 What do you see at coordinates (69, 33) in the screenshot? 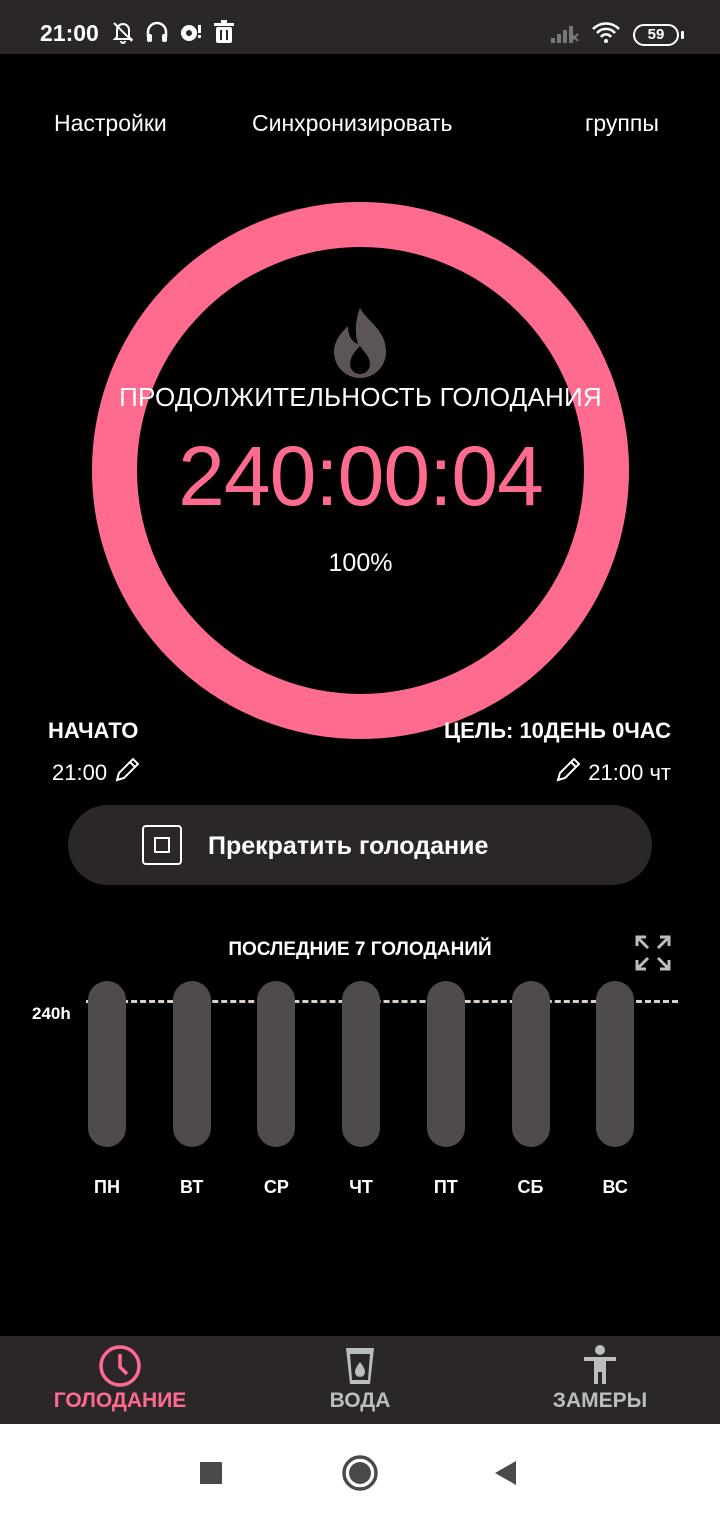
I see `status-time: 21:00` at bounding box center [69, 33].